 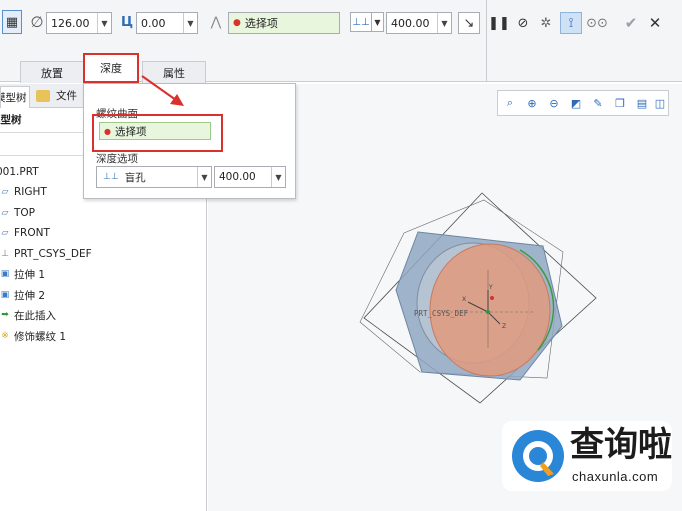 I want to click on tree-item-csys: ⊥ PRT_CSYS_DEF, so click(x=46, y=254).